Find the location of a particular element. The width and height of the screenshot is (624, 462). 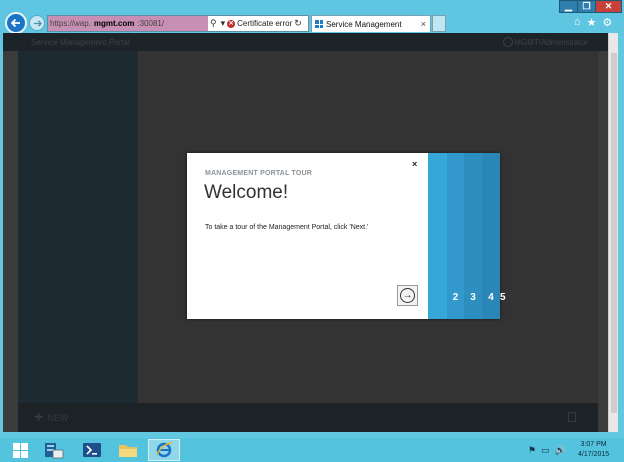

delete-icon is located at coordinates (572, 417).